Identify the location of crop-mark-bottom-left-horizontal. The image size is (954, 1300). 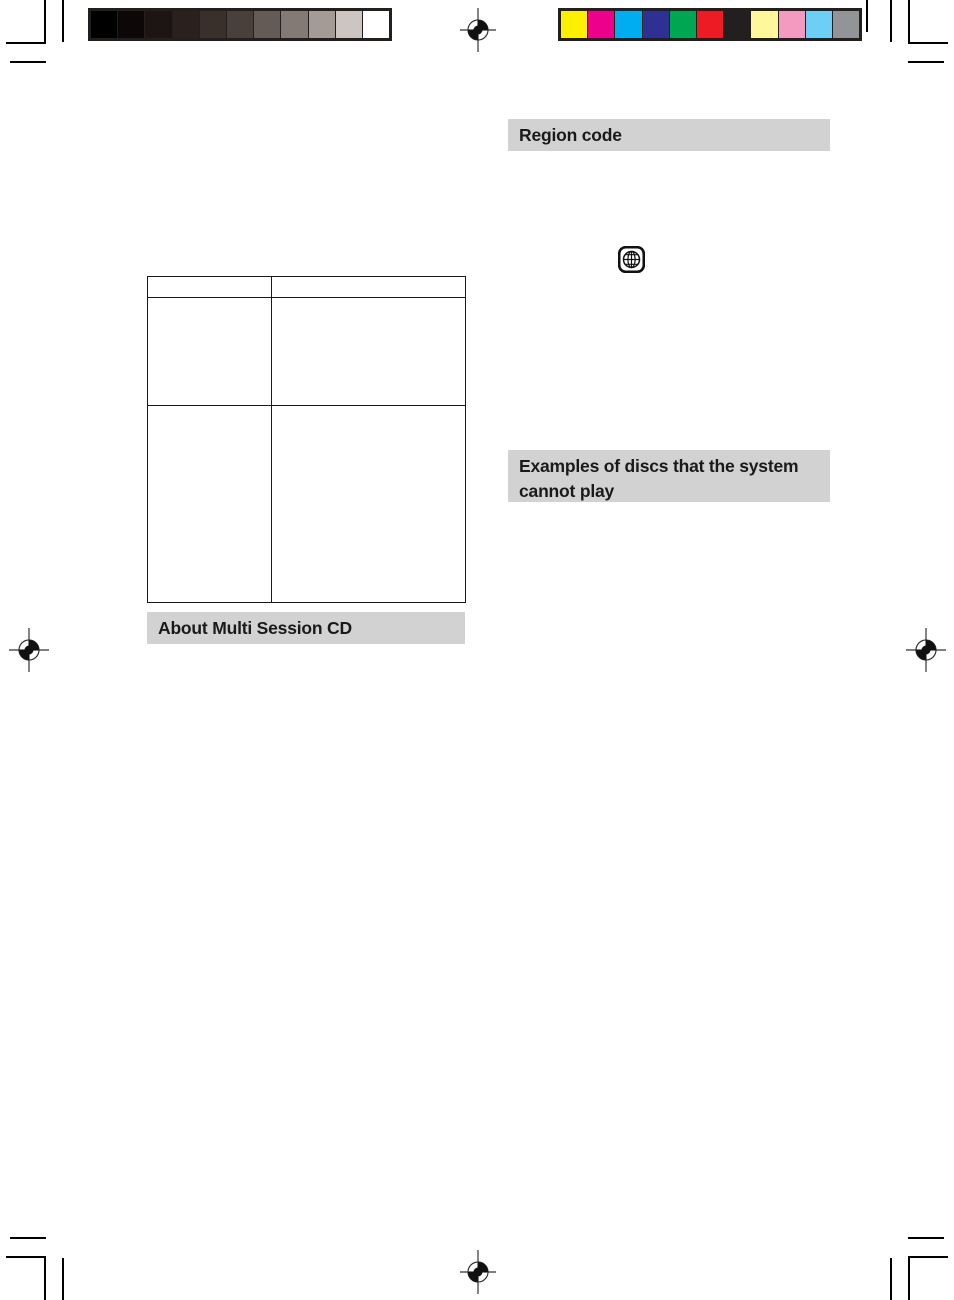
(26, 1257).